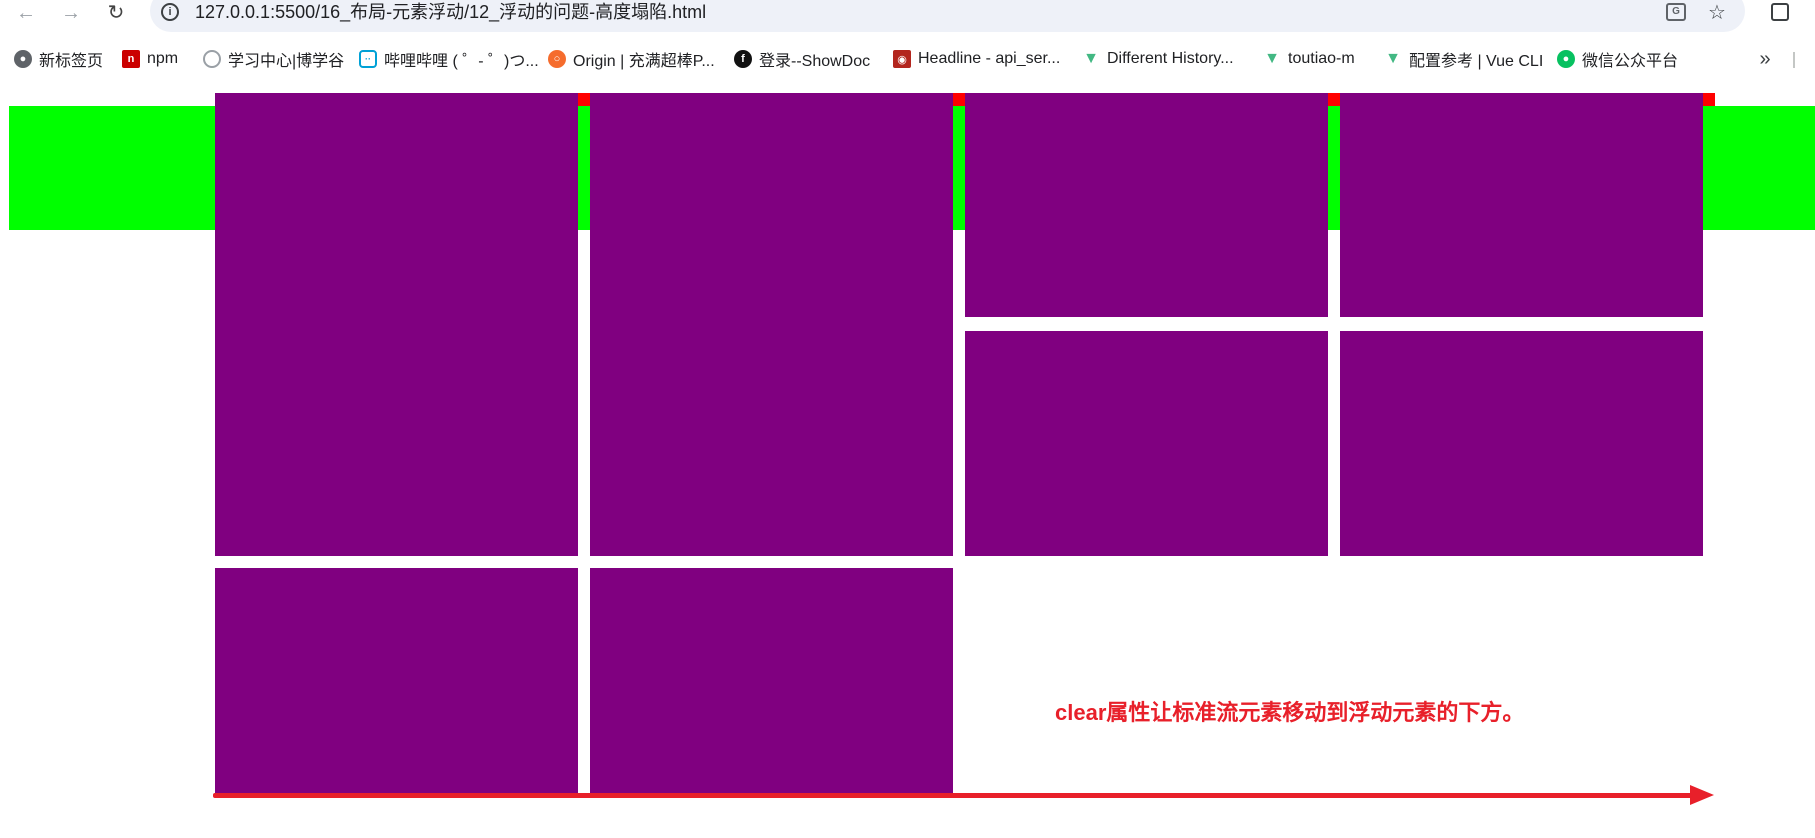 The width and height of the screenshot is (1815, 838). What do you see at coordinates (131, 59) in the screenshot?
I see `npm-icon: n` at bounding box center [131, 59].